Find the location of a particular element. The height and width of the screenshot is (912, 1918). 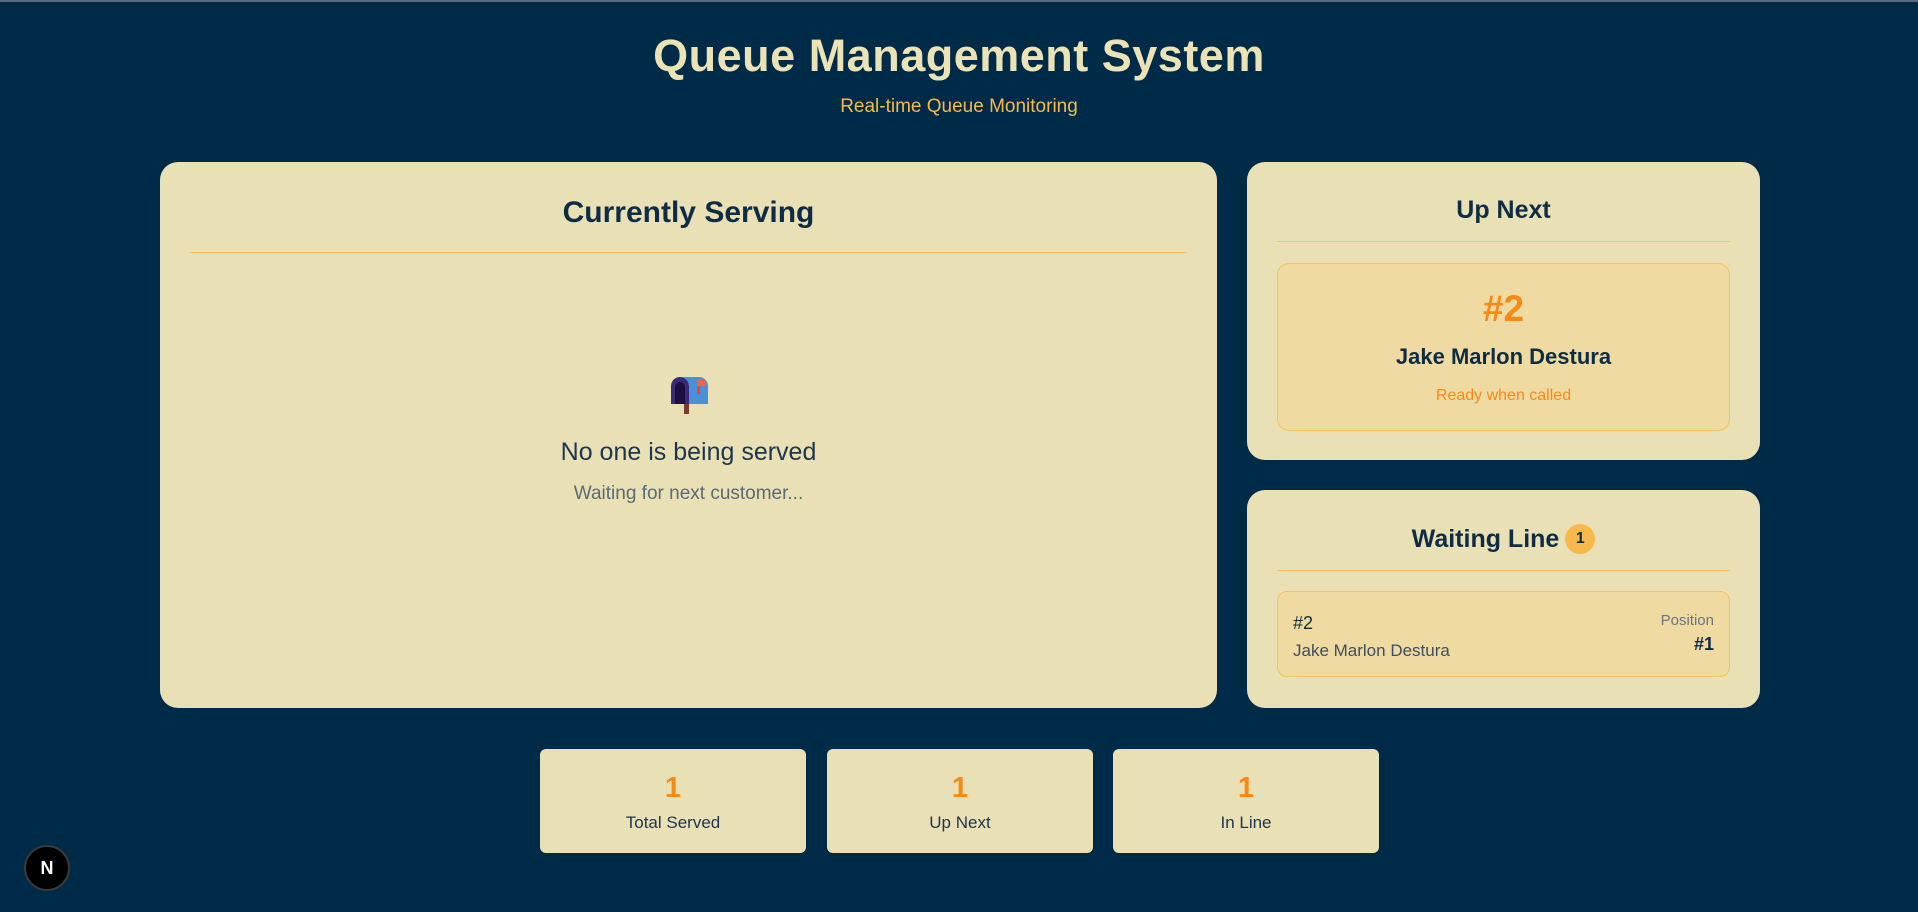

stat-card-total-served: 1 Total Served is located at coordinates (673, 801).